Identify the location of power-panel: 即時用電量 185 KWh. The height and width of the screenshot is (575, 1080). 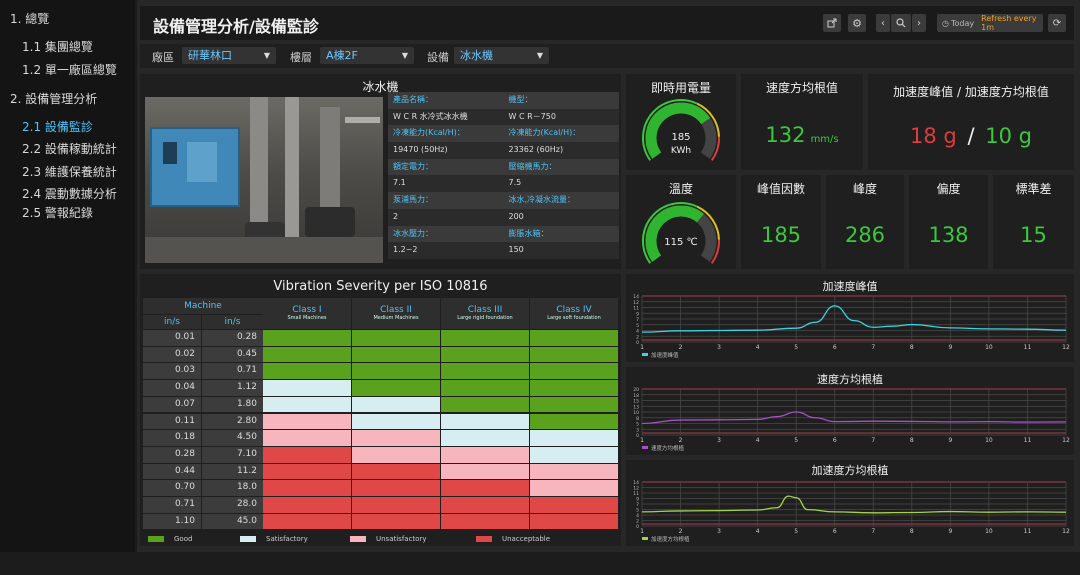
(681, 122).